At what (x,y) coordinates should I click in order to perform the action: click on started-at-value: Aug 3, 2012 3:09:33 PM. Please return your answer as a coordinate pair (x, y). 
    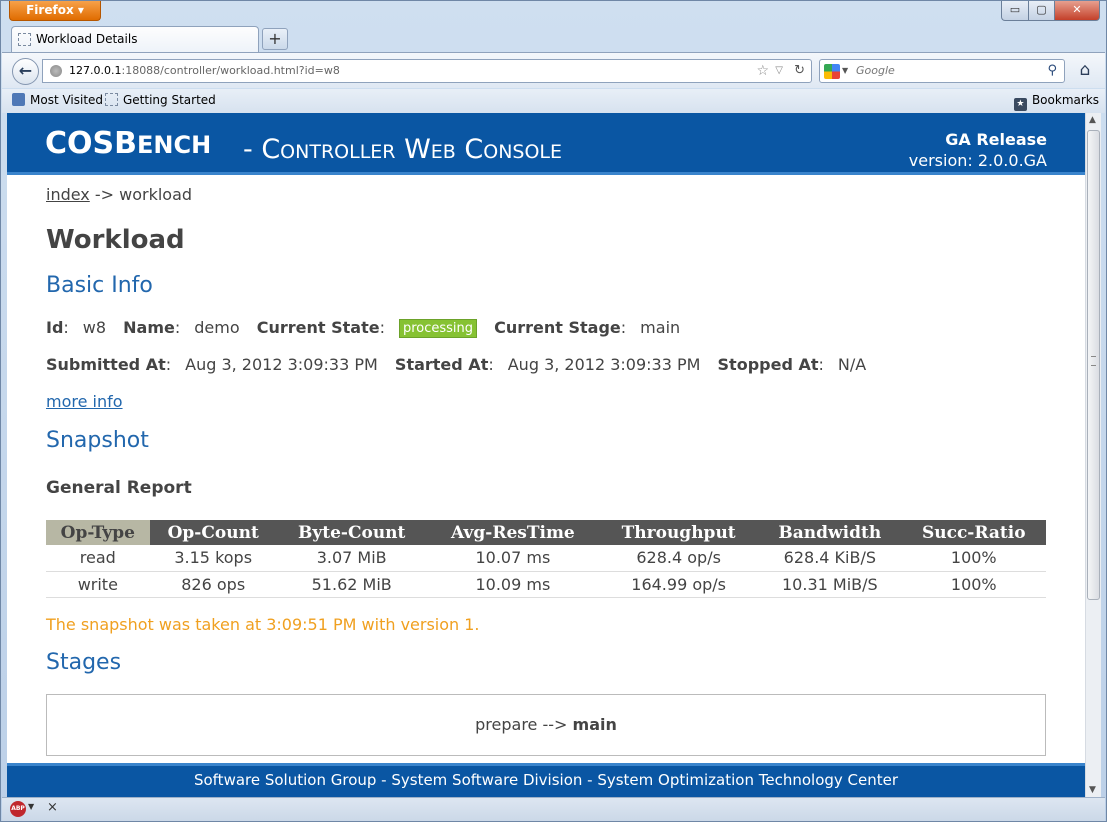
    Looking at the image, I should click on (604, 364).